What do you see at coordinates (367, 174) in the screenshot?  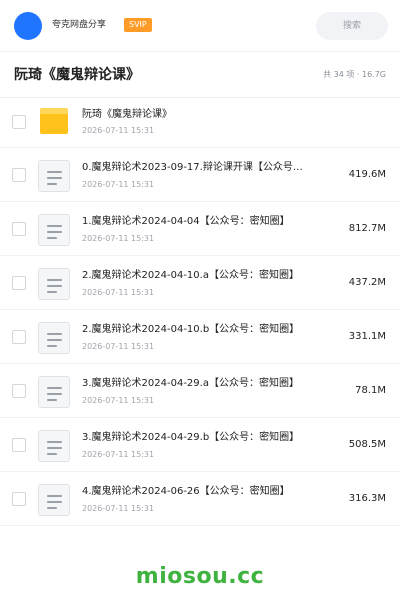 I see `file-size: 419.6M` at bounding box center [367, 174].